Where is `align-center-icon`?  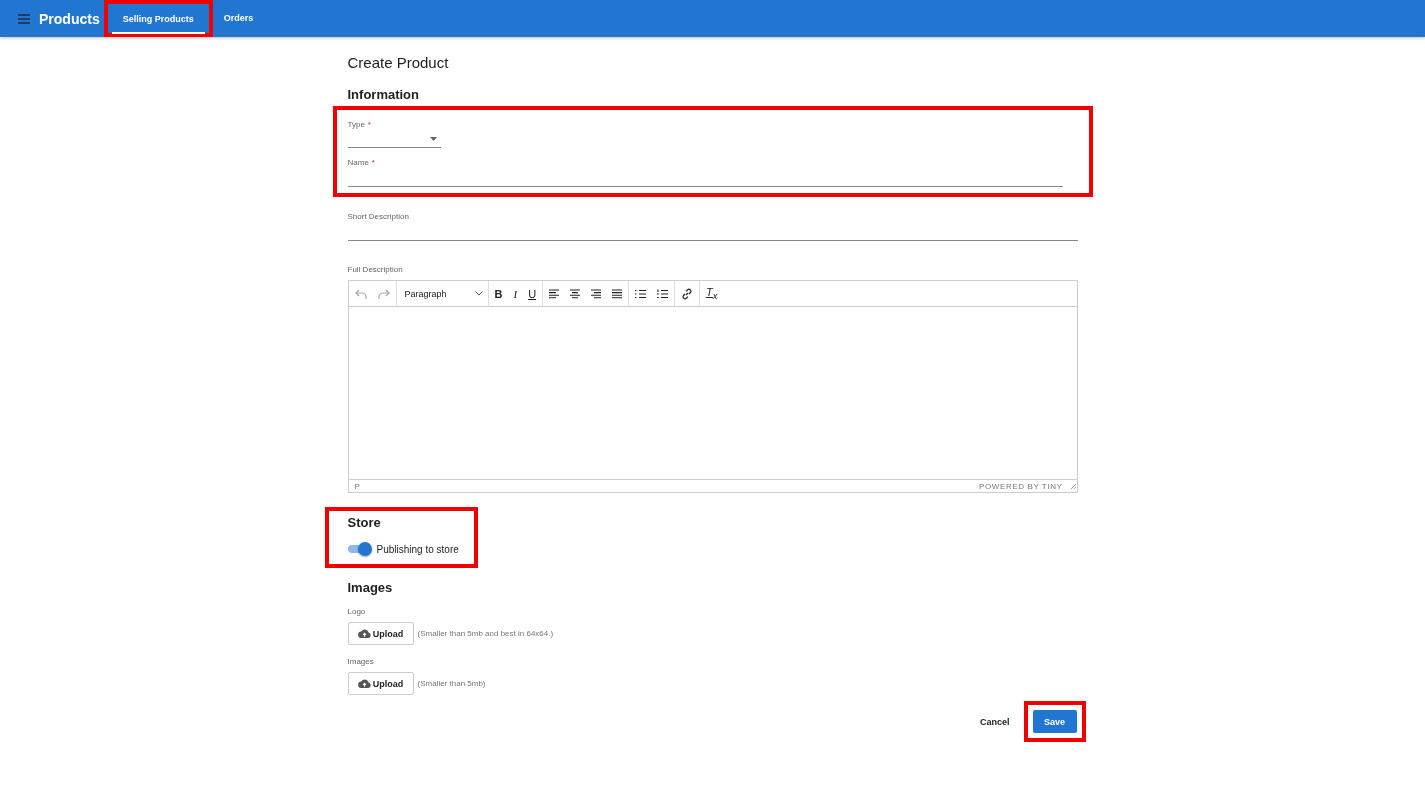 align-center-icon is located at coordinates (575, 293).